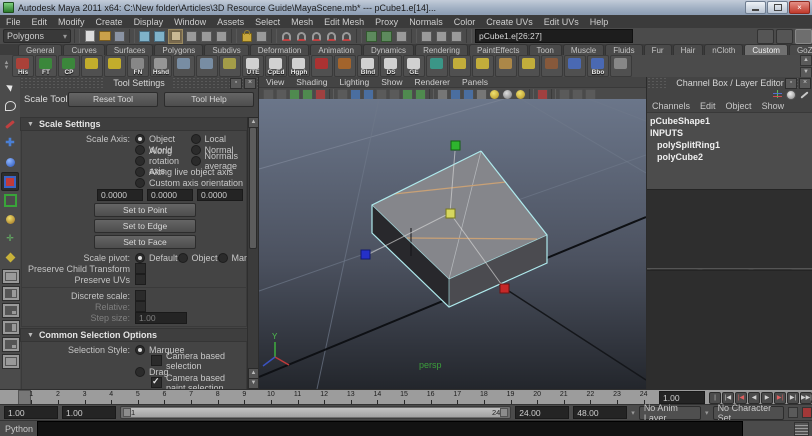  Describe the element at coordinates (189, 182) in the screenshot. I see `radio-custom-axis-orientation: Custom axis orientation` at that location.